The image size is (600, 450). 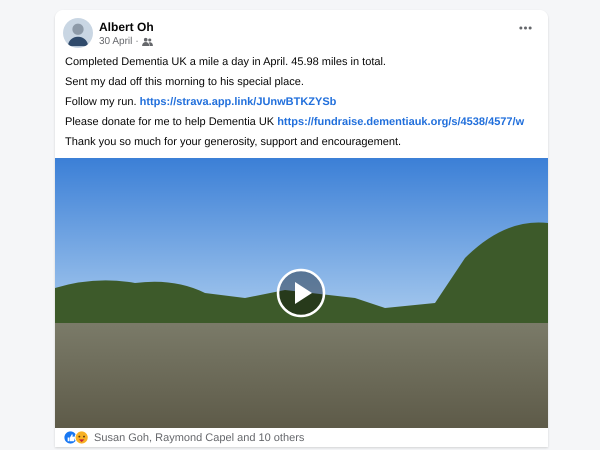 I want to click on friends-icon, so click(x=147, y=41).